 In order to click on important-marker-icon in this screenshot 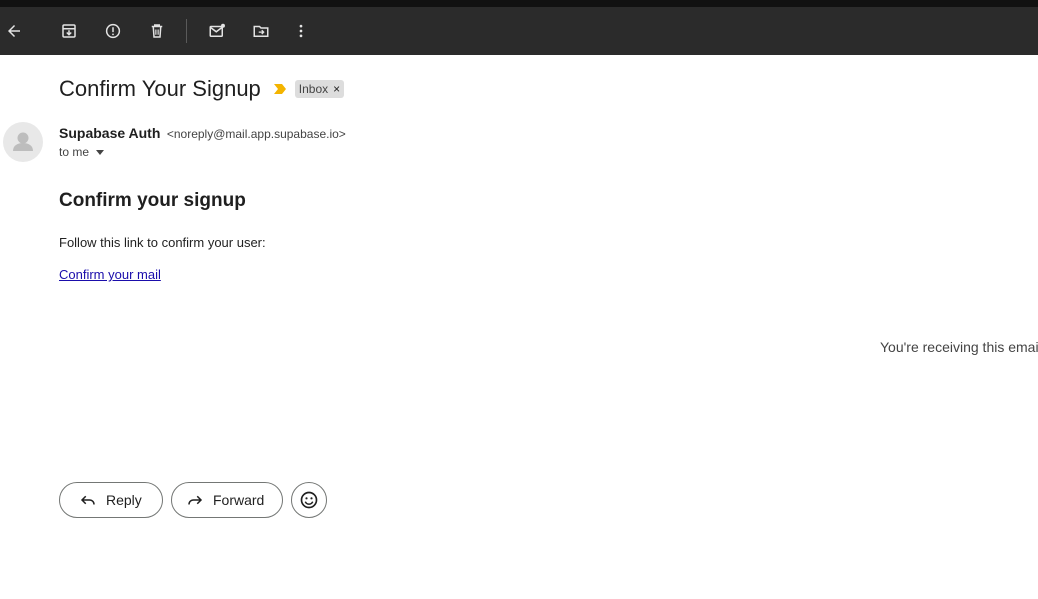, I will do `click(280, 89)`.